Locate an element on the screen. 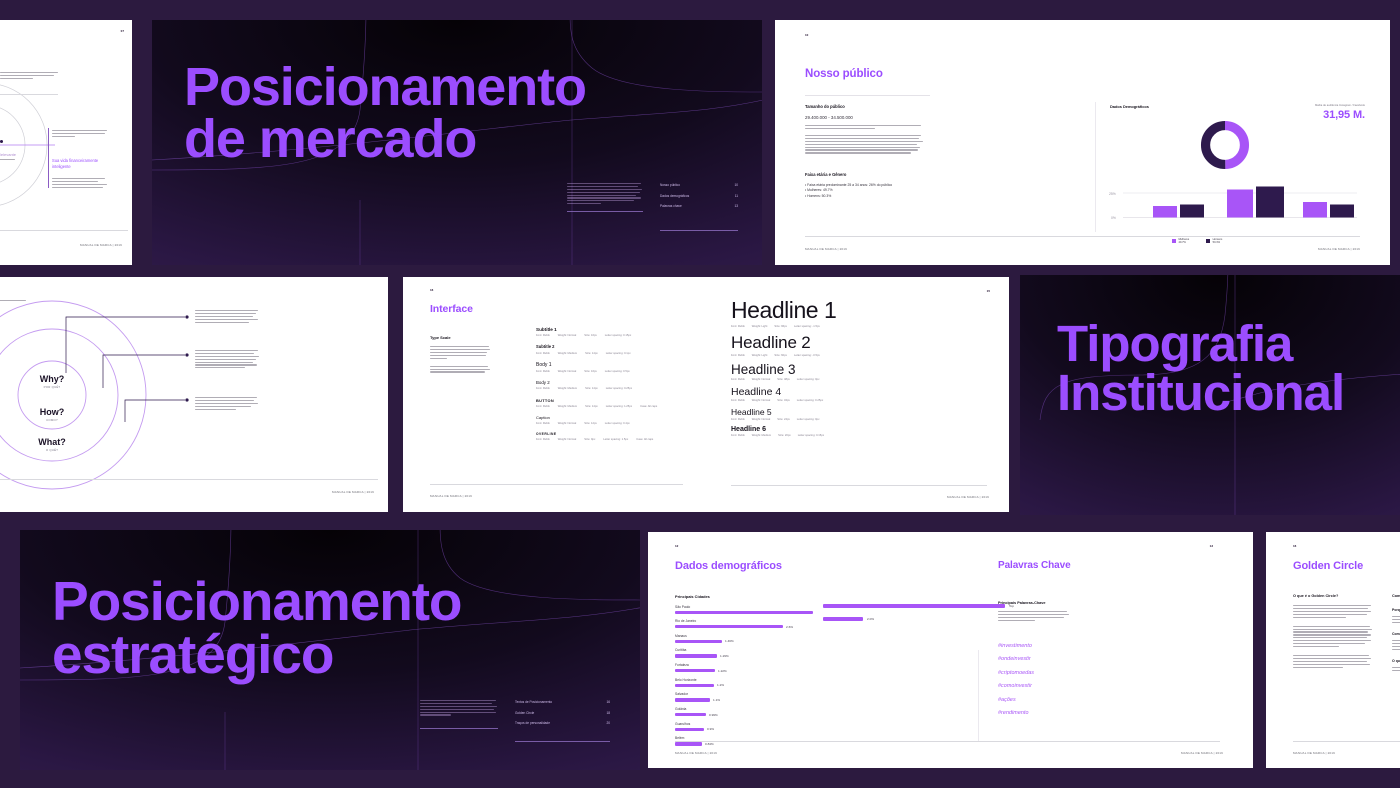 The height and width of the screenshot is (788, 1400). bar-row: Rio de Janeiro 2.6% is located at coordinates (745, 624).